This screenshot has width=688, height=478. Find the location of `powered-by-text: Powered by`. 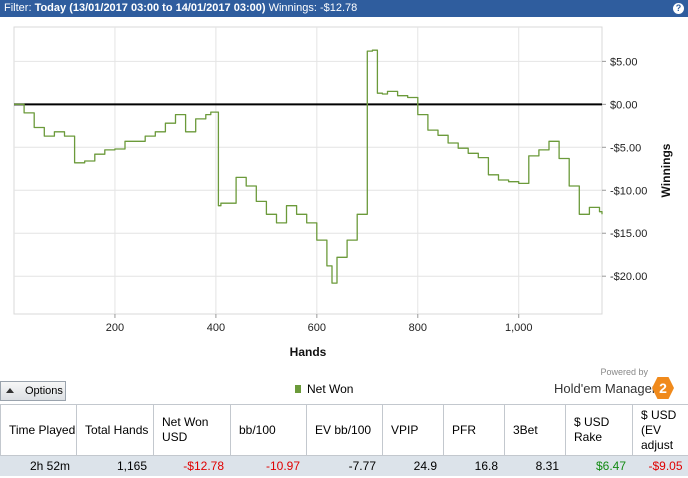

powered-by-text: Powered by is located at coordinates (624, 372).